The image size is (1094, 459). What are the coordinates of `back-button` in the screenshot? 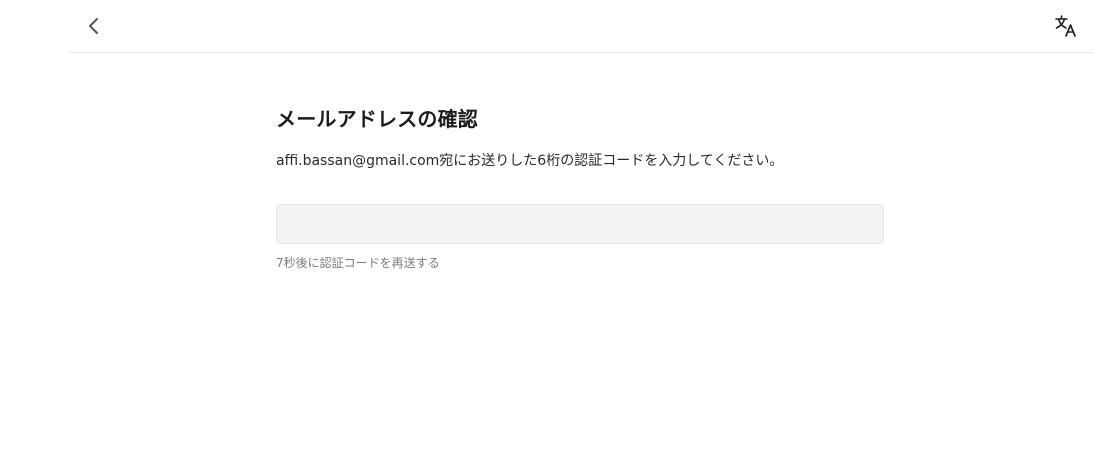 It's located at (94, 26).